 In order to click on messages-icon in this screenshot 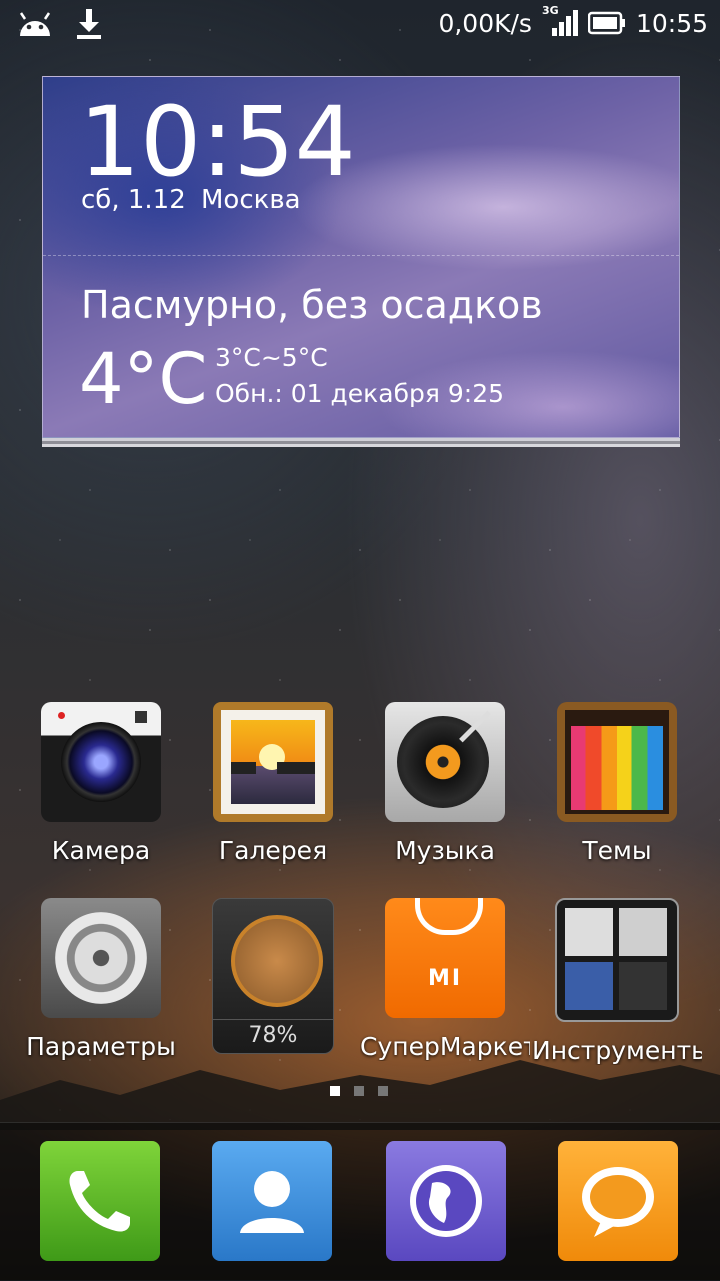, I will do `click(618, 1201)`.